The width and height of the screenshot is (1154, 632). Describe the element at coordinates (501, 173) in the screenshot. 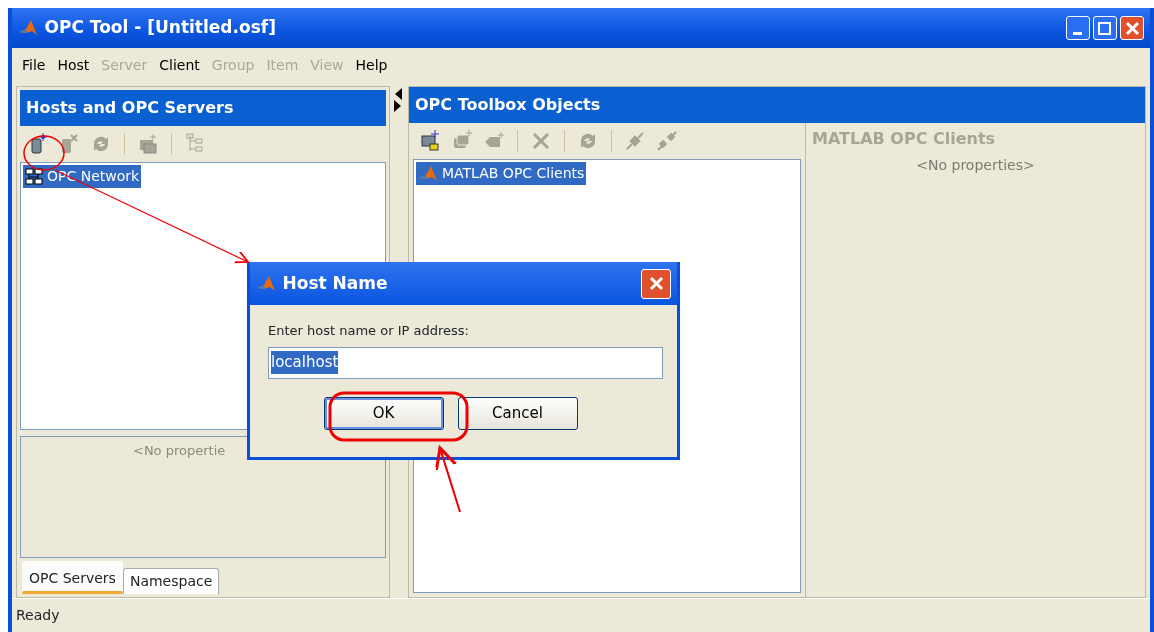

I see `tree-item: MATLAB OPC Clients` at that location.